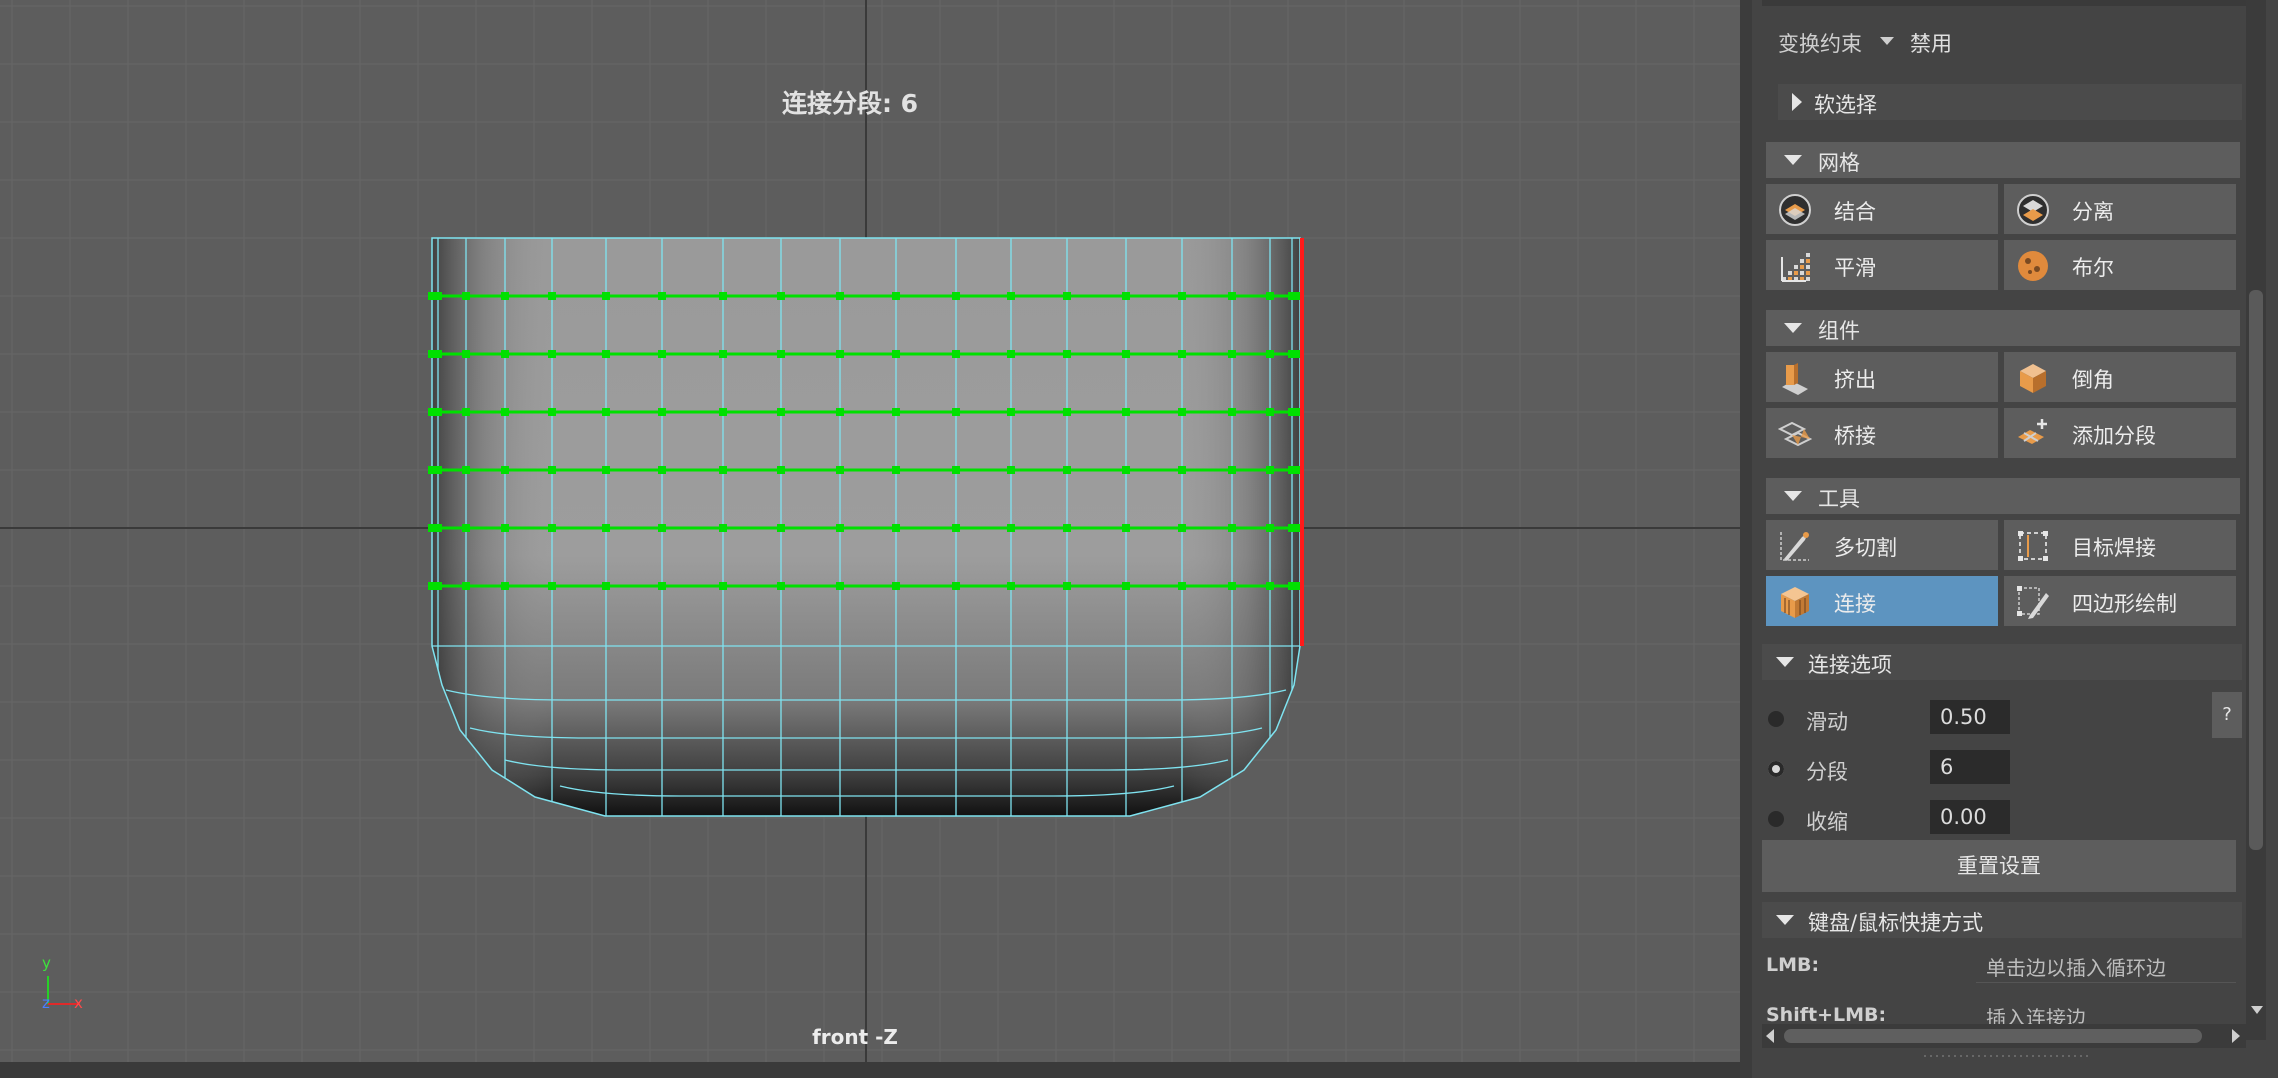  Describe the element at coordinates (1970, 767) in the screenshot. I see `segments-field: 6` at that location.